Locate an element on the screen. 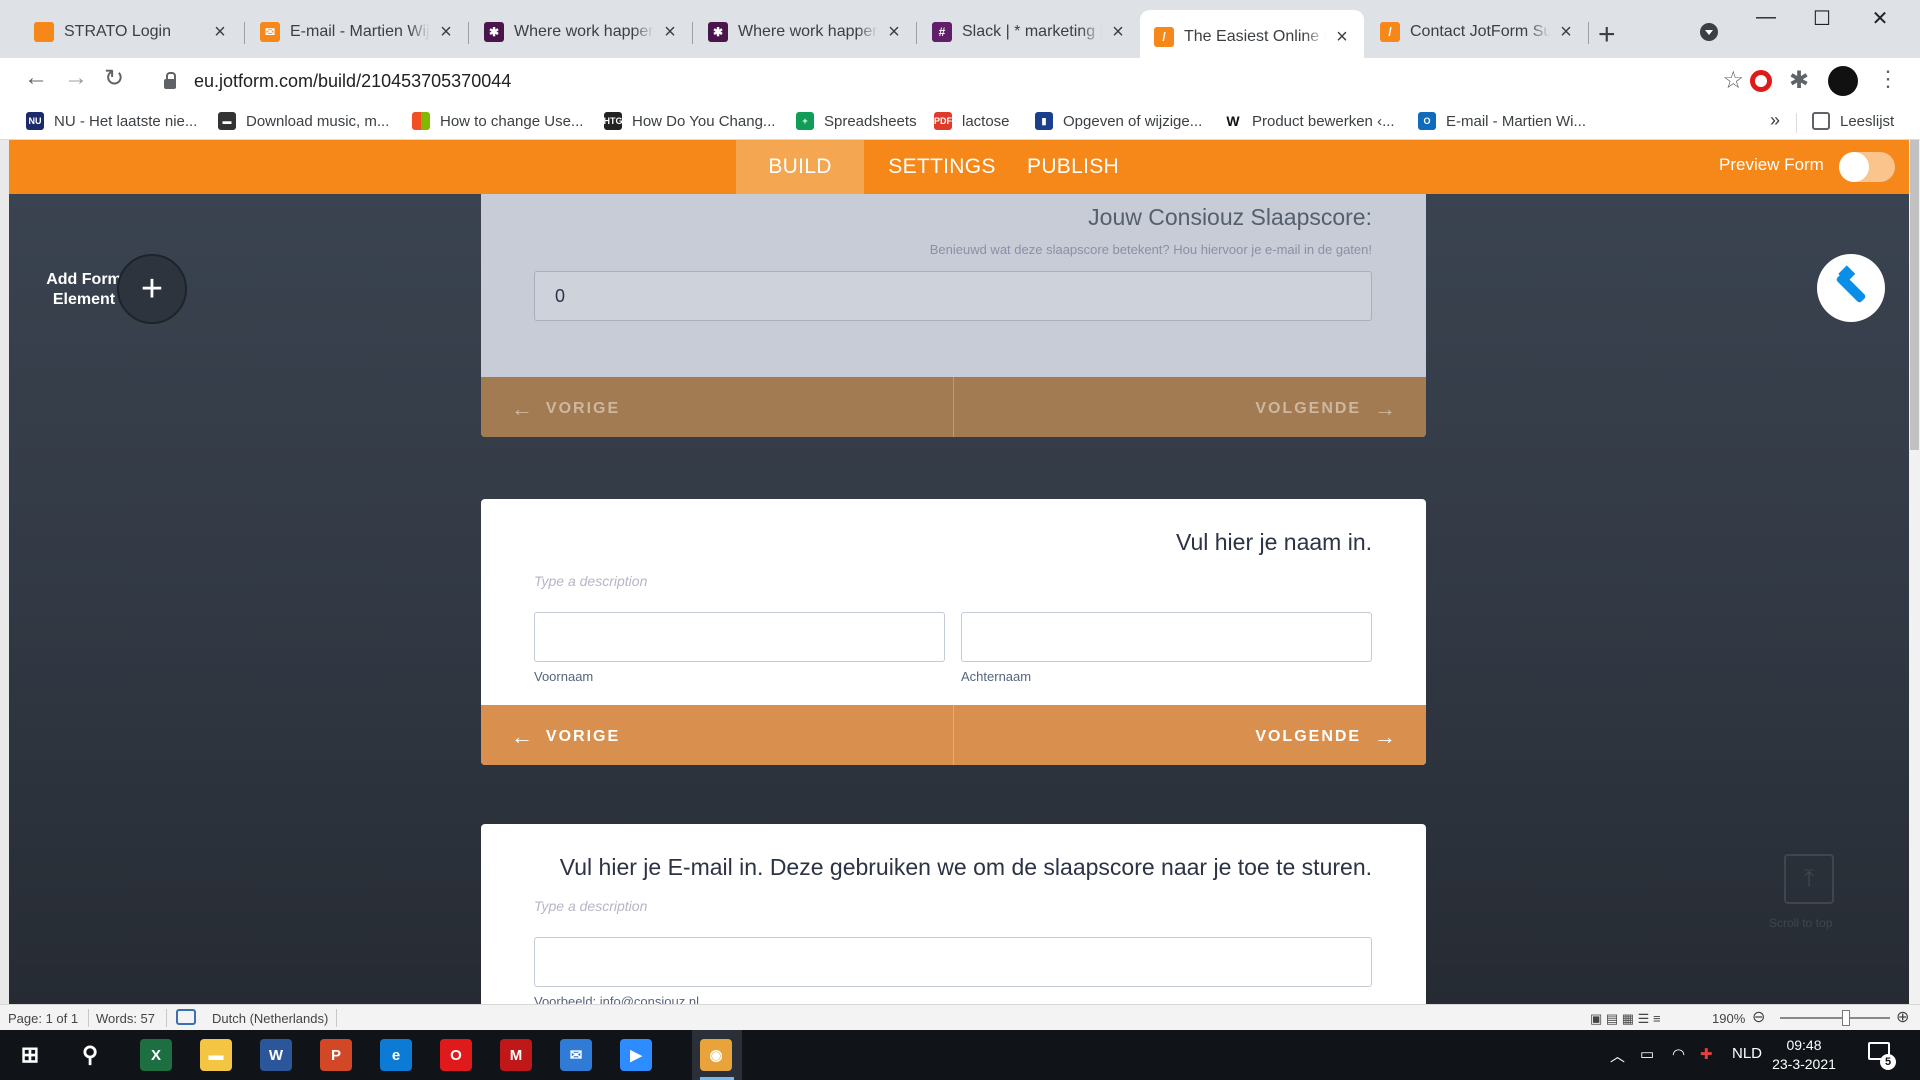 Image resolution: width=1920 pixels, height=1080 pixels. zoom-in-icon: ⊕ is located at coordinates (1902, 1017).